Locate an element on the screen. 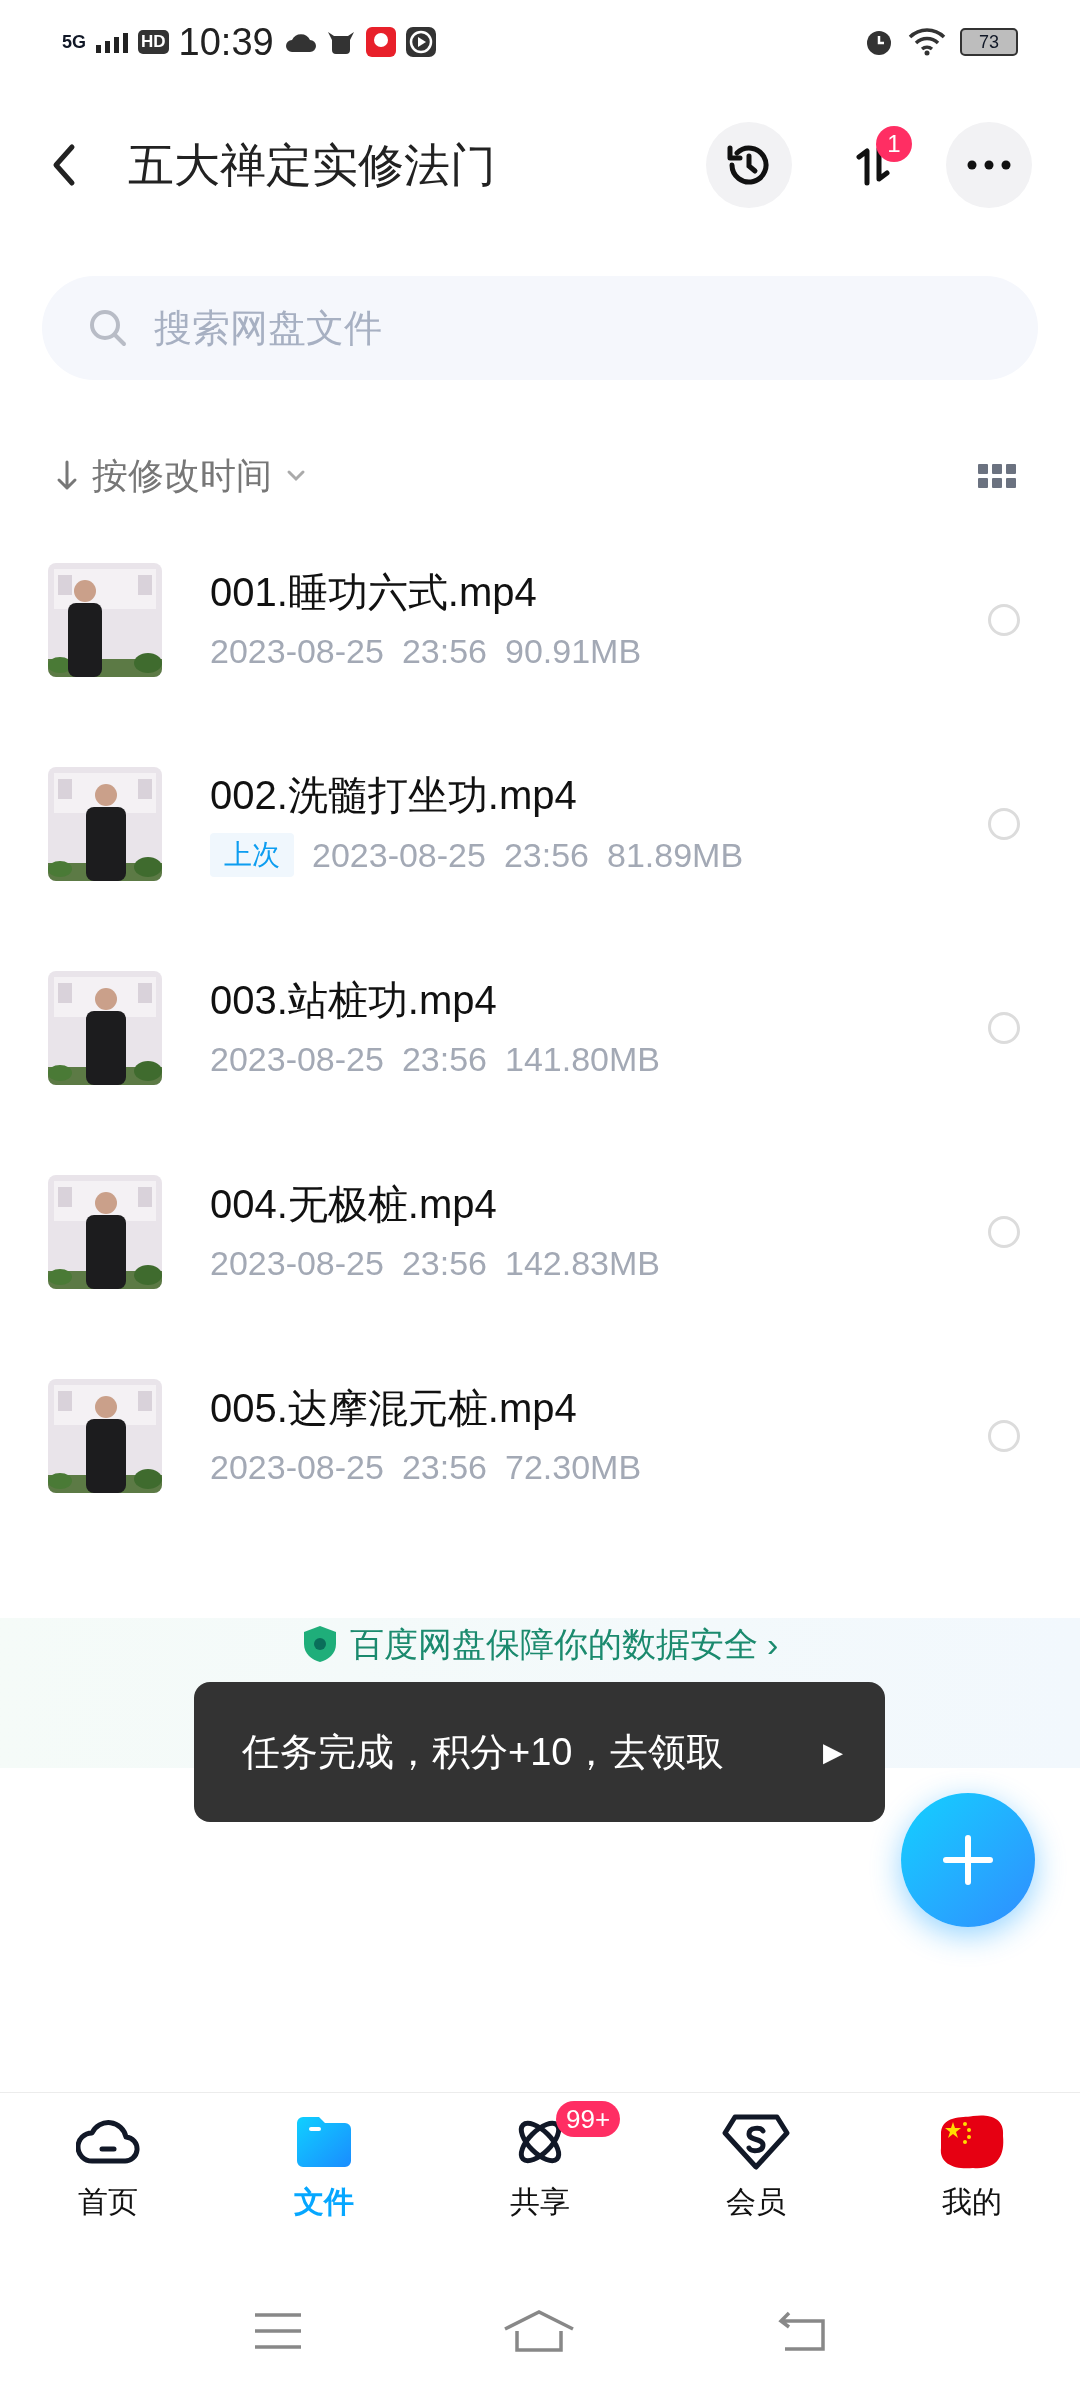 Image resolution: width=1080 pixels, height=2400 pixels. file-size: 81.89MB is located at coordinates (675, 855).